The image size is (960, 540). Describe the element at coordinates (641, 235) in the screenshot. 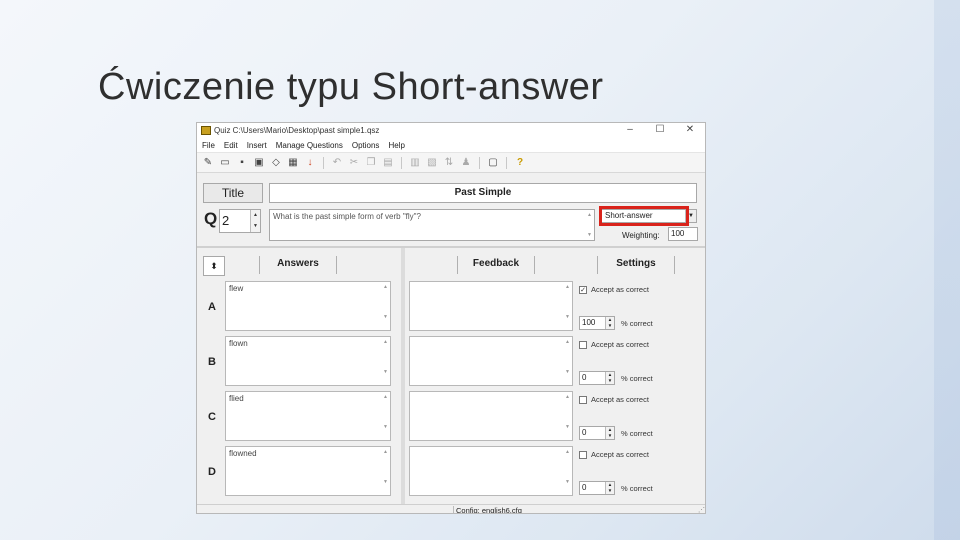

I see `weighting-label: Weighting:` at that location.